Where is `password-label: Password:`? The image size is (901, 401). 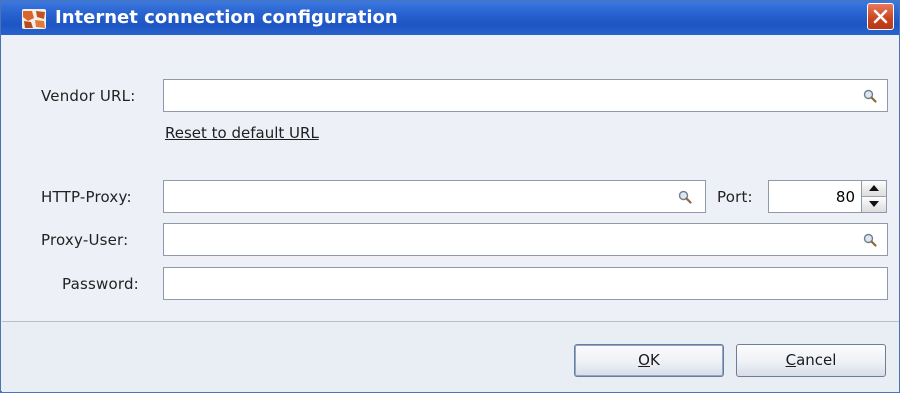 password-label: Password: is located at coordinates (100, 284).